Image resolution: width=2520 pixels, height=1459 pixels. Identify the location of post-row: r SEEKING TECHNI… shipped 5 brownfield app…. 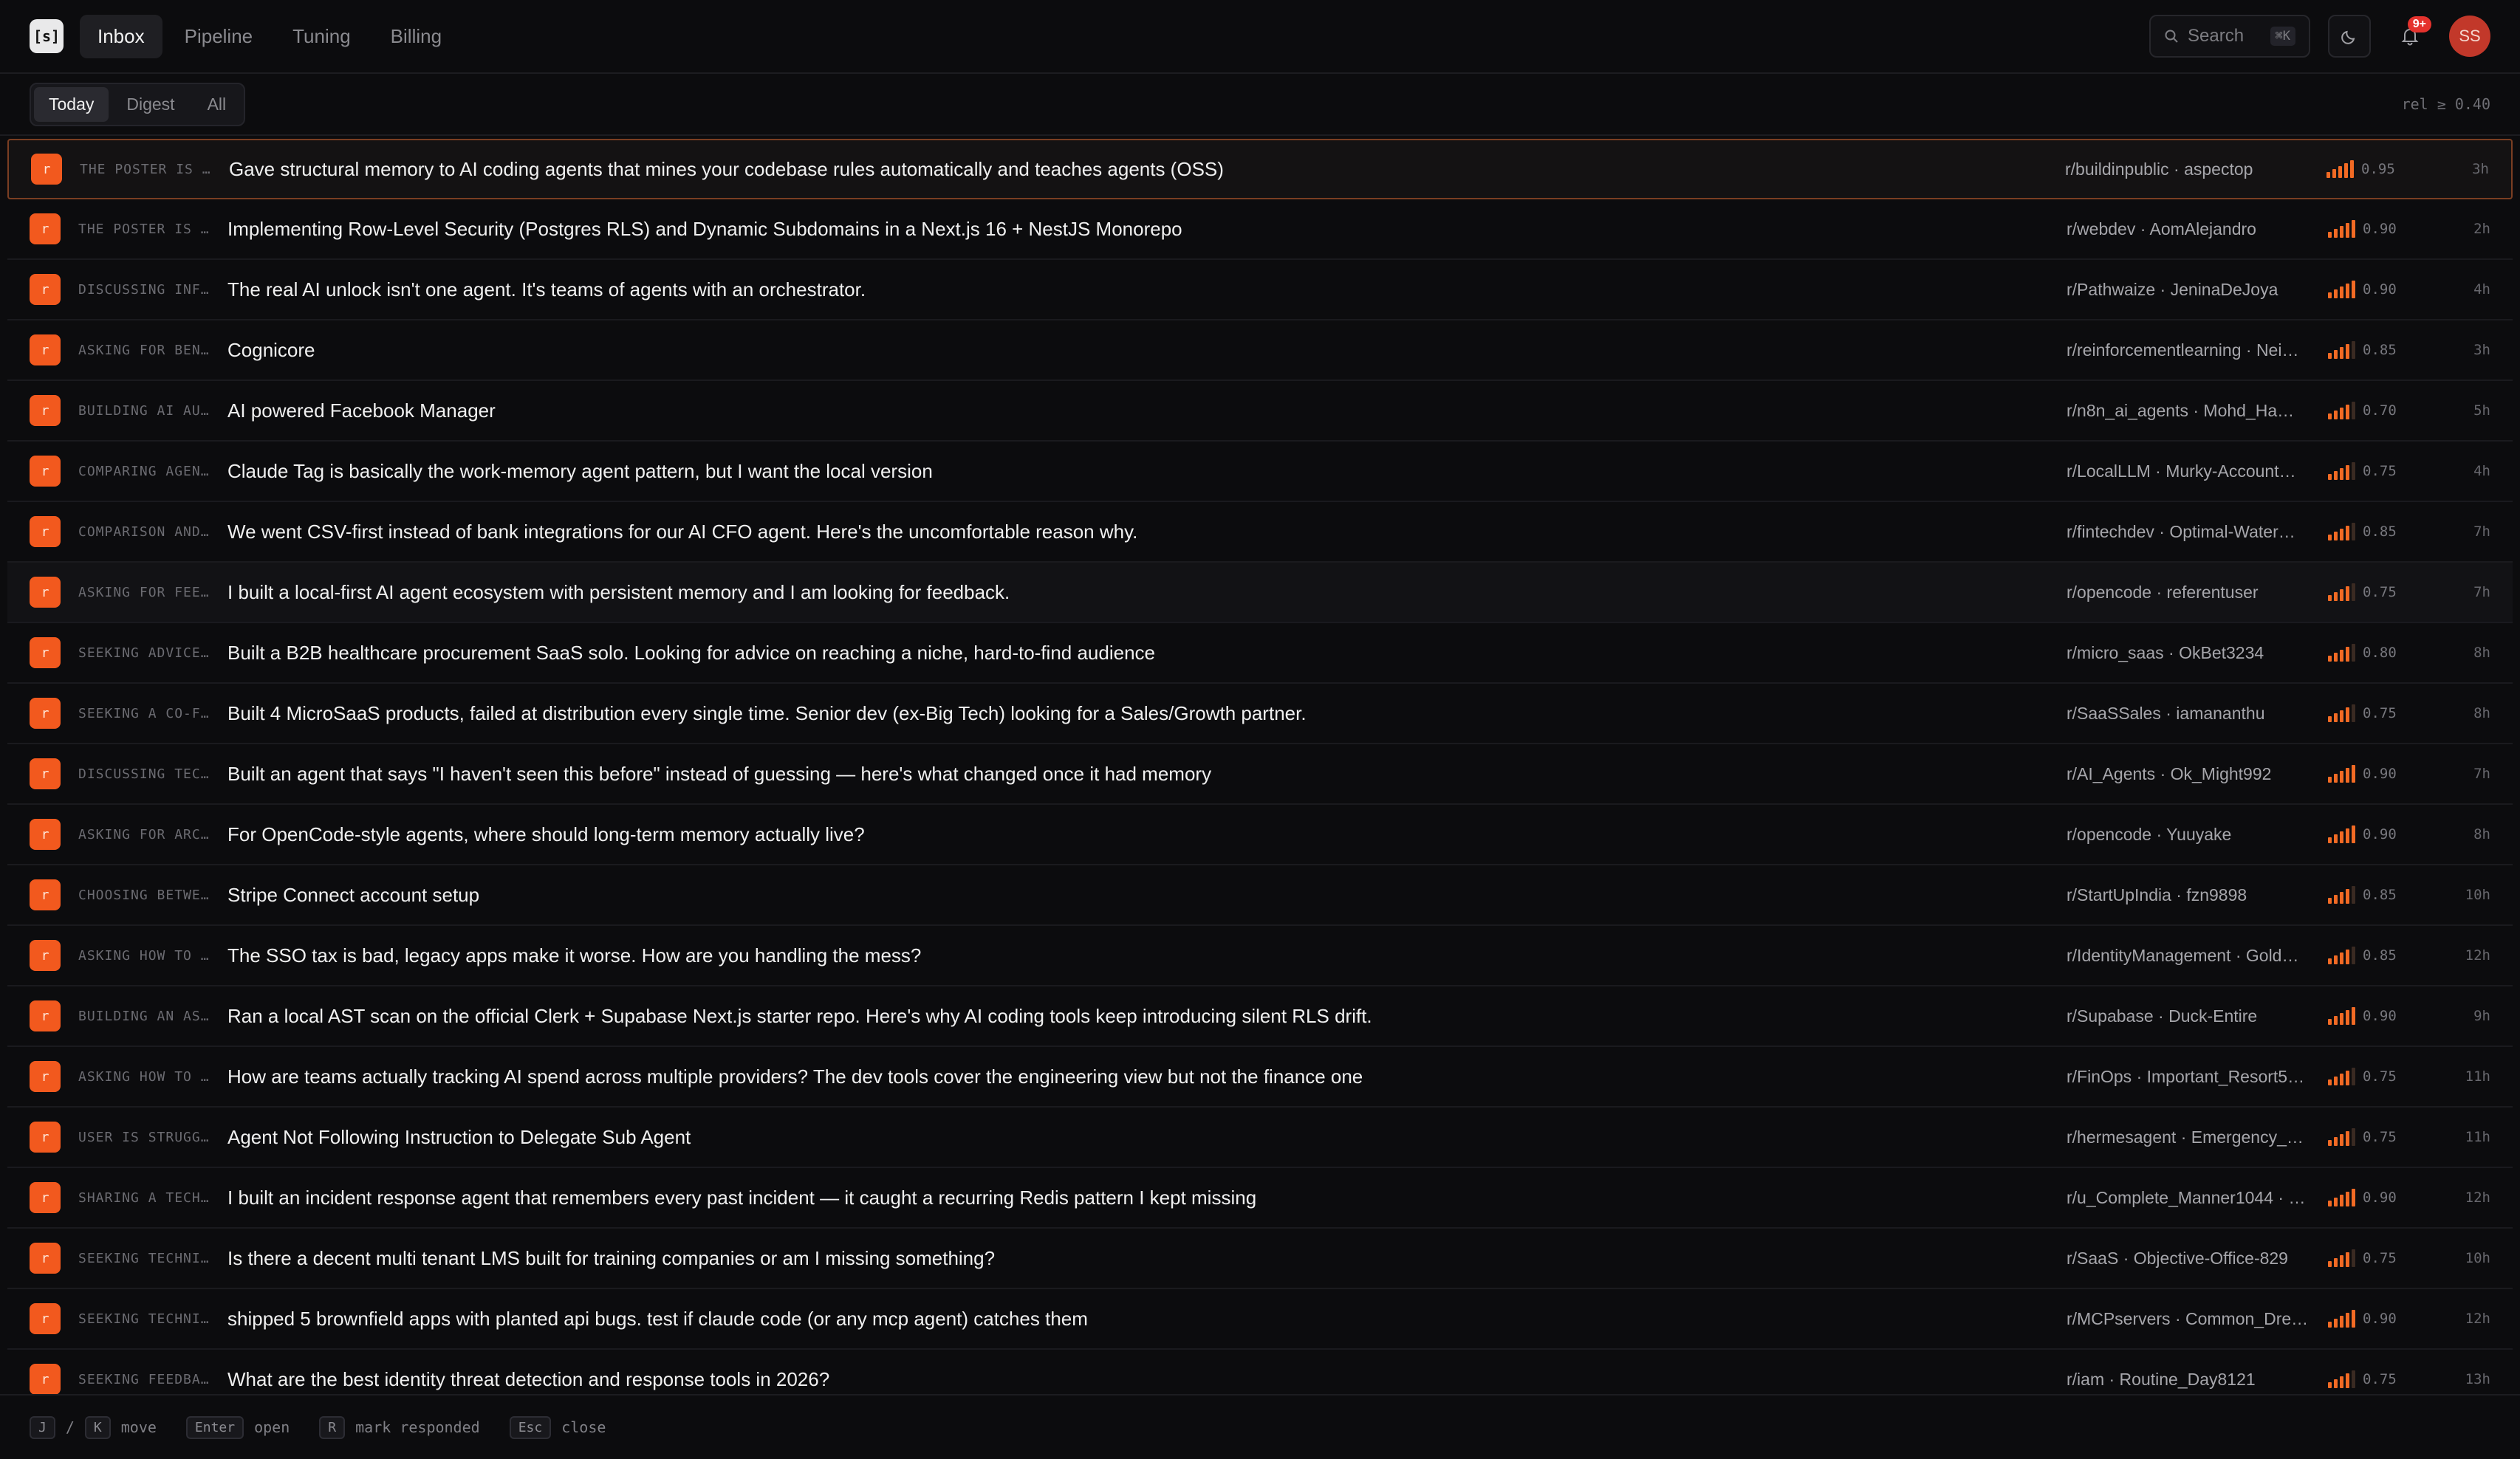
(1260, 1319).